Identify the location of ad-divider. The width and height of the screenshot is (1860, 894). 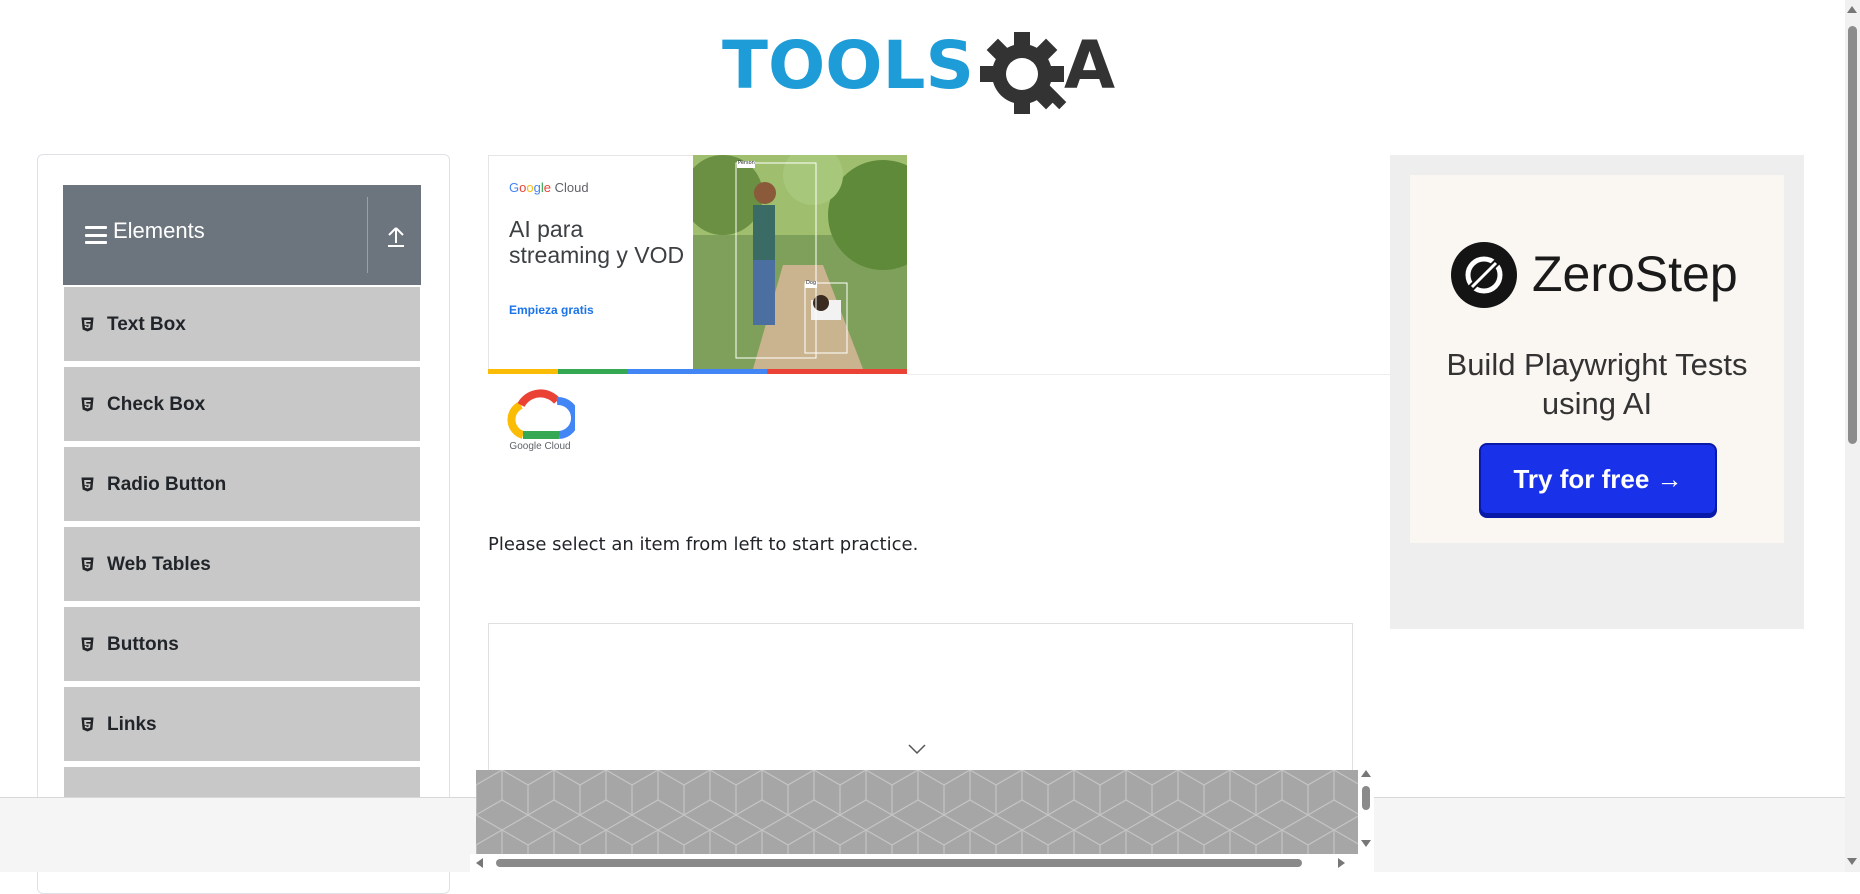
(1148, 374).